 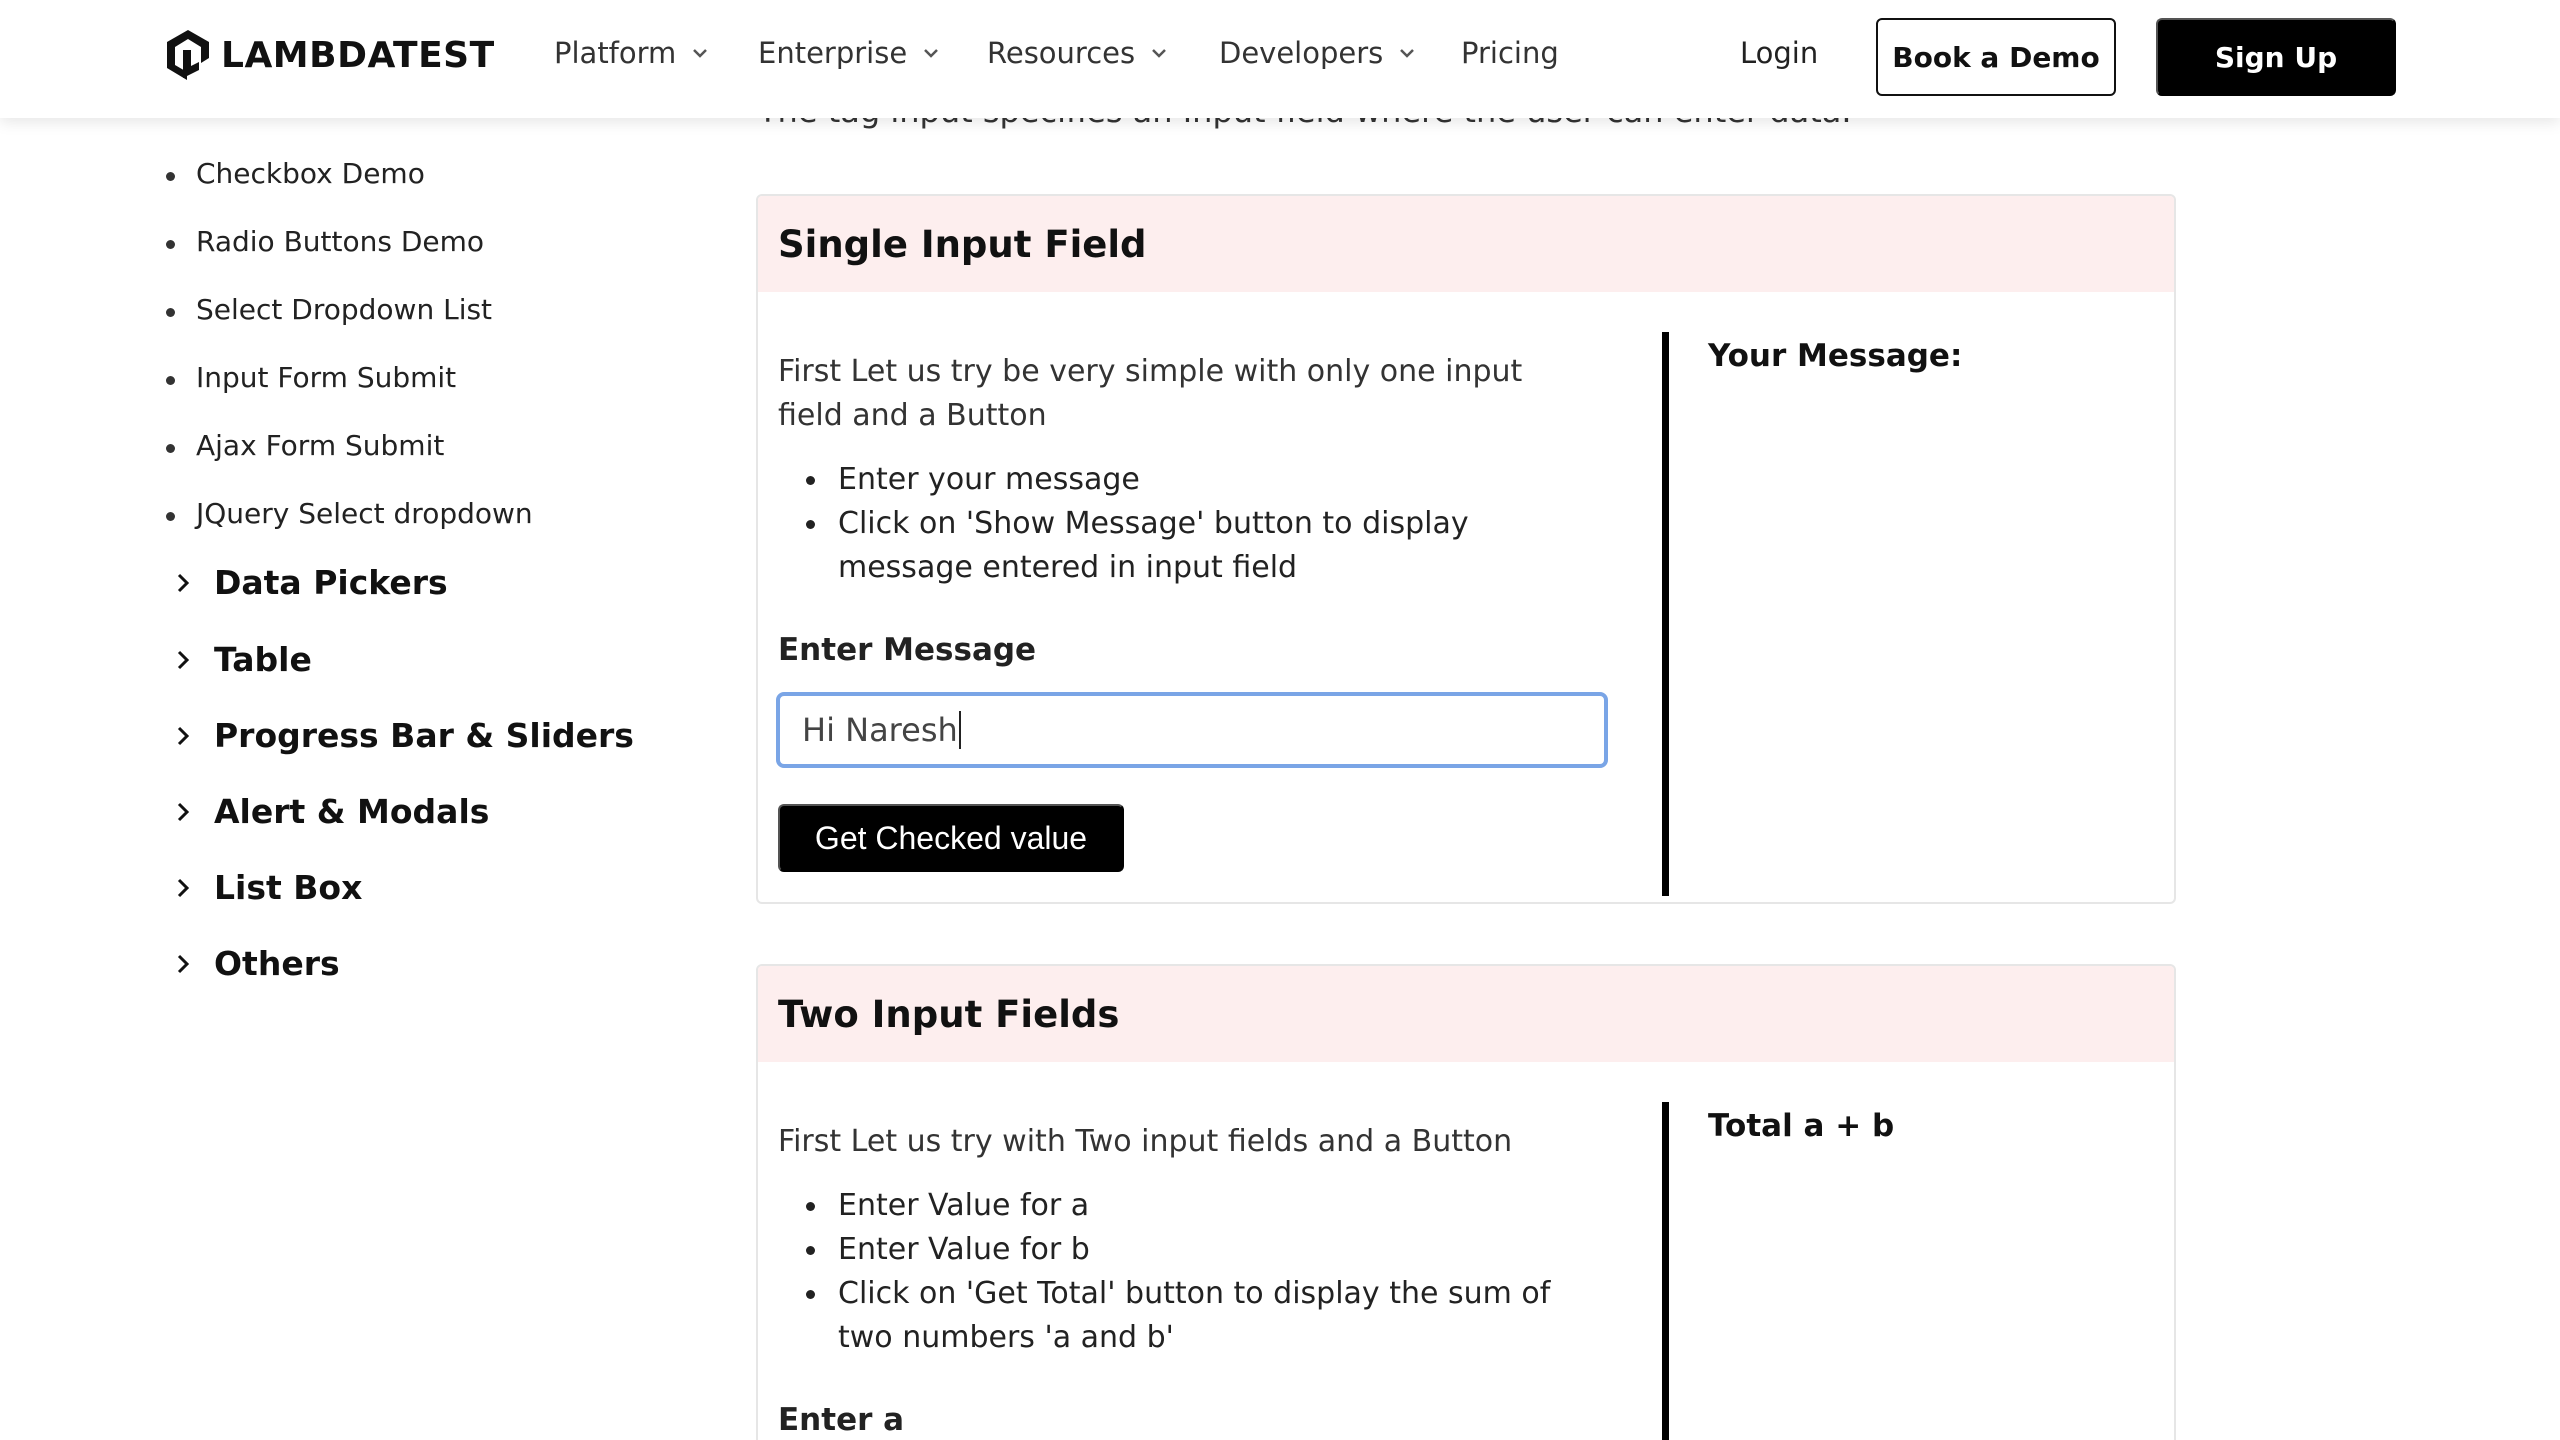 What do you see at coordinates (349, 513) in the screenshot?
I see `sidebar-item-jquery-select-dropdown: JQuery Select dropdown` at bounding box center [349, 513].